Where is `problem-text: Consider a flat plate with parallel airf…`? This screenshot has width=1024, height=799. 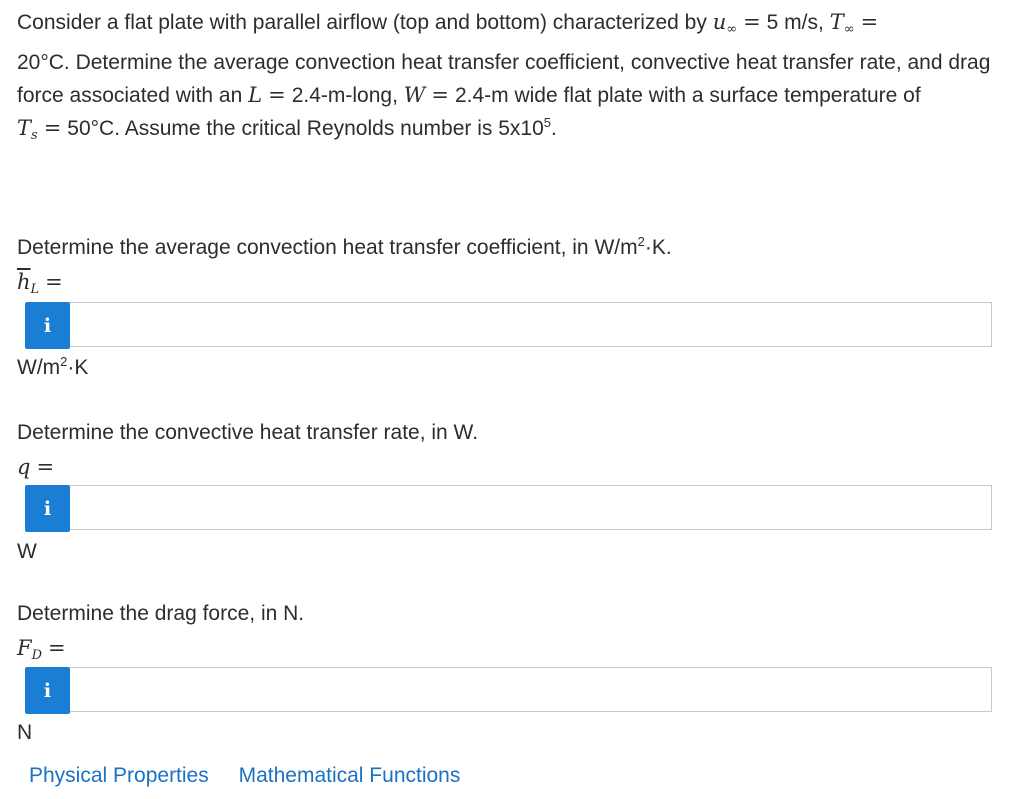
problem-text: Consider a flat plate with parallel airf… is located at coordinates (365, 22).